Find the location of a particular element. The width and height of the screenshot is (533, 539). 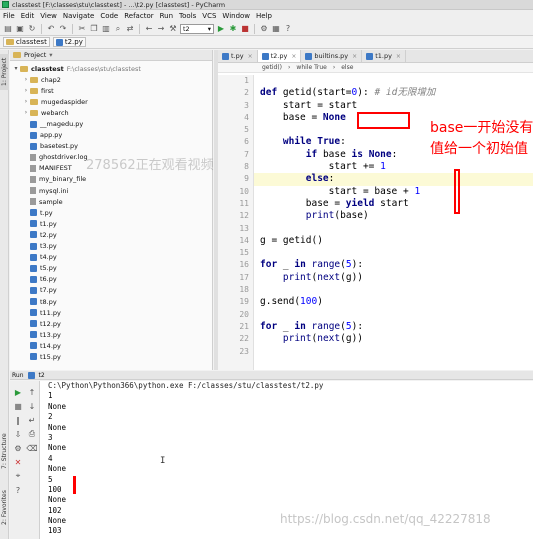

breadcrumb-function: getid() is located at coordinates (272, 67).